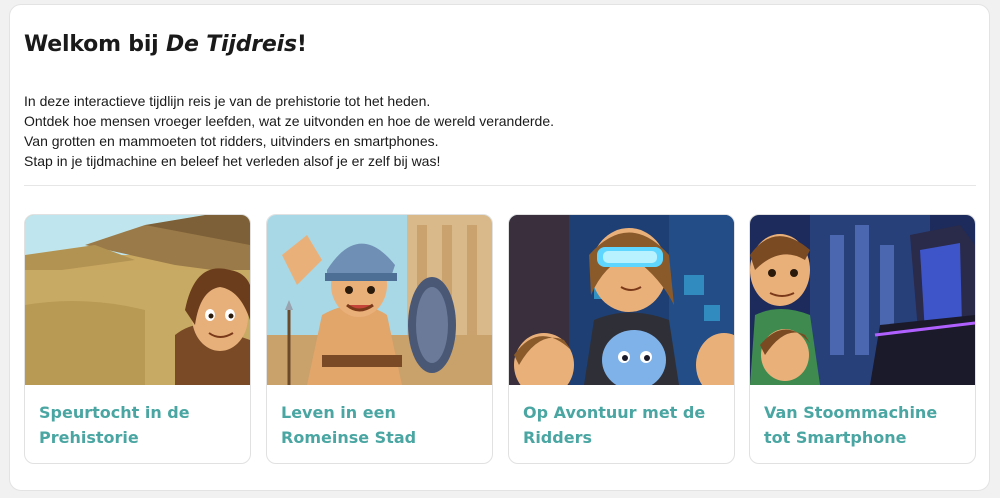  Describe the element at coordinates (862, 300) in the screenshot. I see `modern-kids-illustration` at that location.